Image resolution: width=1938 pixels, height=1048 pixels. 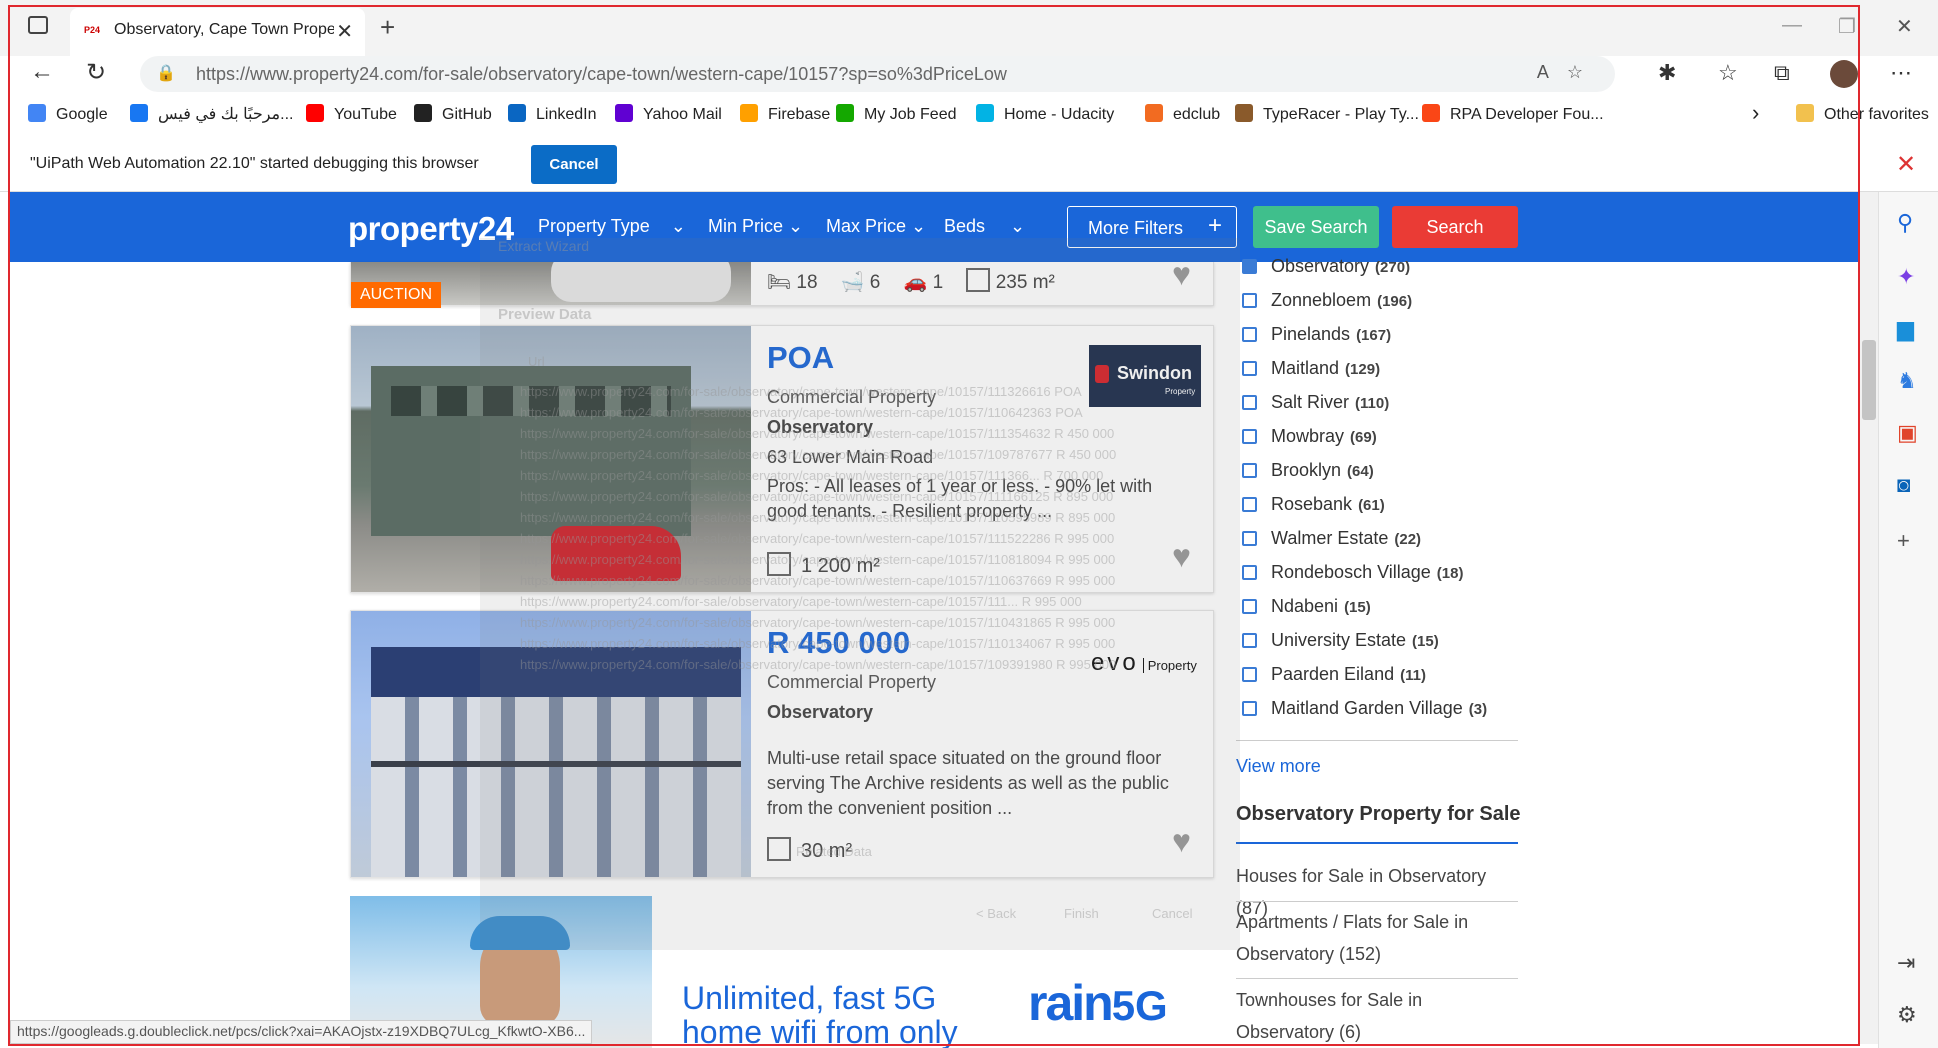 What do you see at coordinates (1862, 114) in the screenshot?
I see `other-favorites-folder: Other favorites` at bounding box center [1862, 114].